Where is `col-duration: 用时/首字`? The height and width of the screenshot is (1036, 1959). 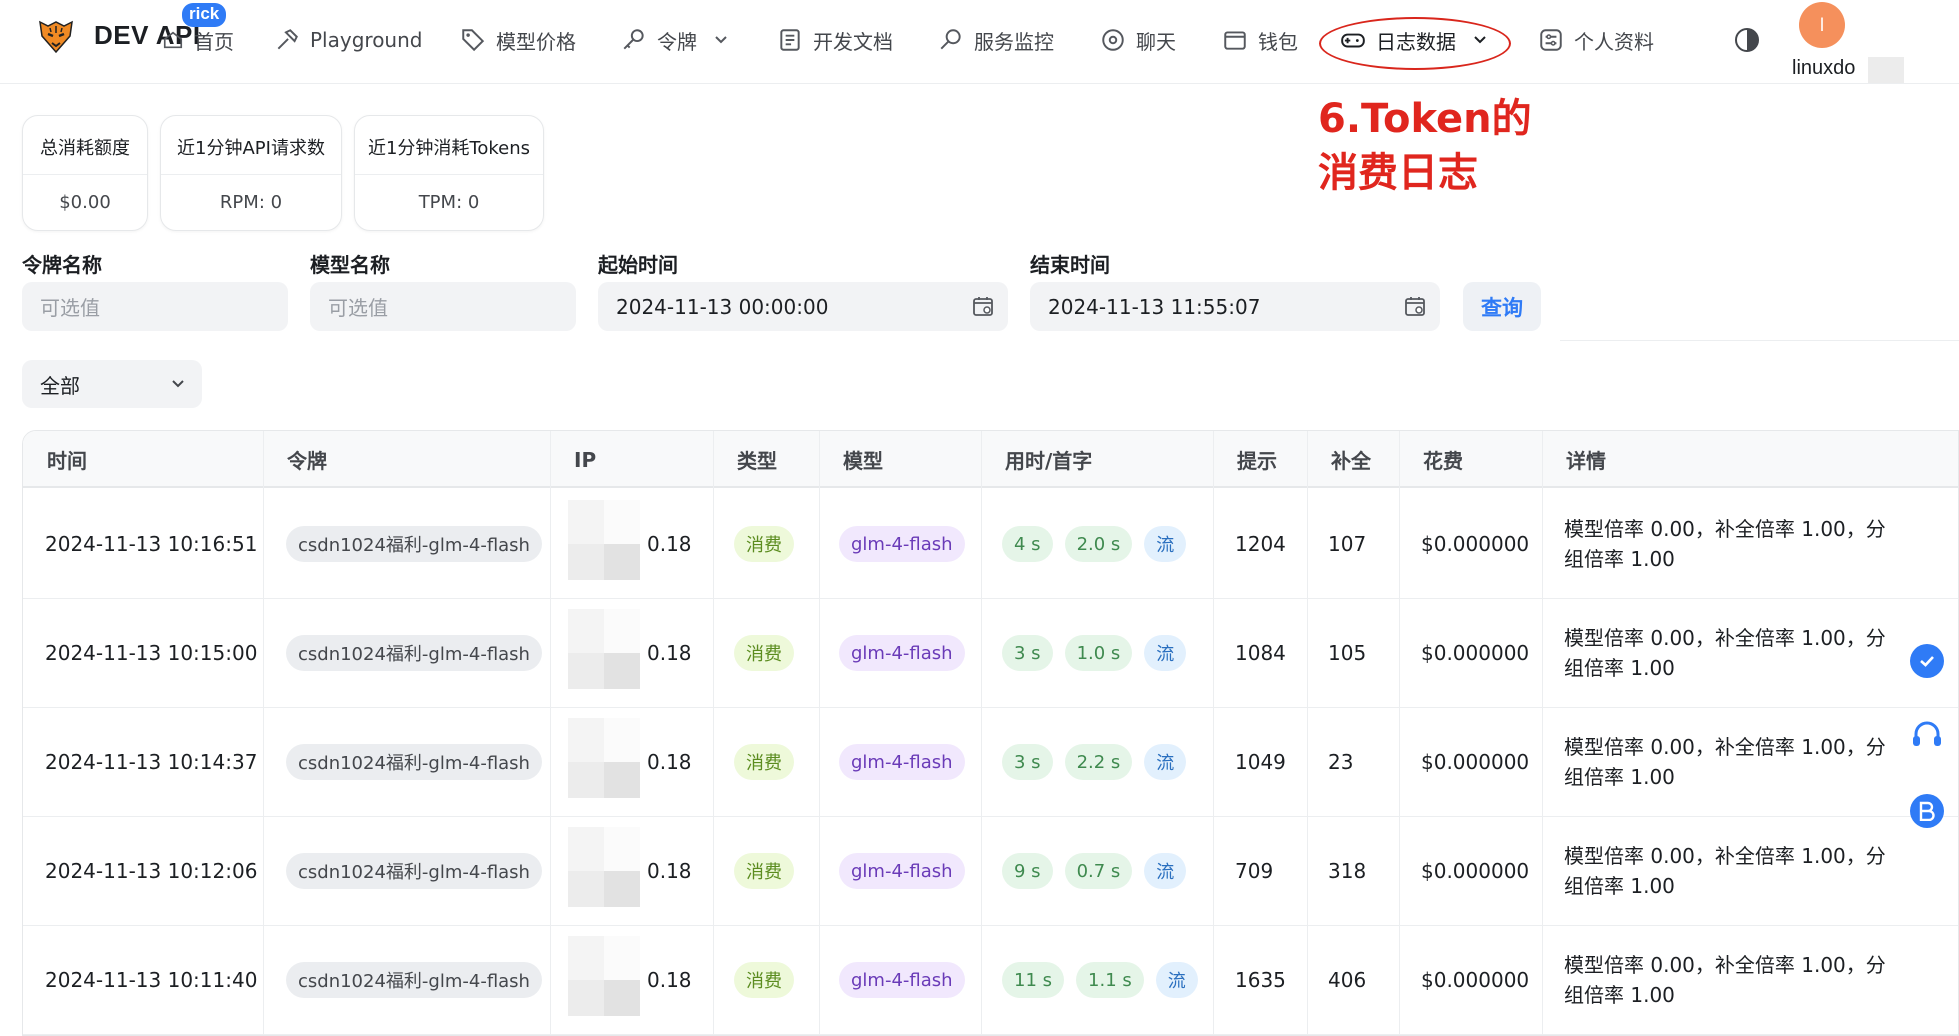
col-duration: 用时/首字 is located at coordinates (1036, 459).